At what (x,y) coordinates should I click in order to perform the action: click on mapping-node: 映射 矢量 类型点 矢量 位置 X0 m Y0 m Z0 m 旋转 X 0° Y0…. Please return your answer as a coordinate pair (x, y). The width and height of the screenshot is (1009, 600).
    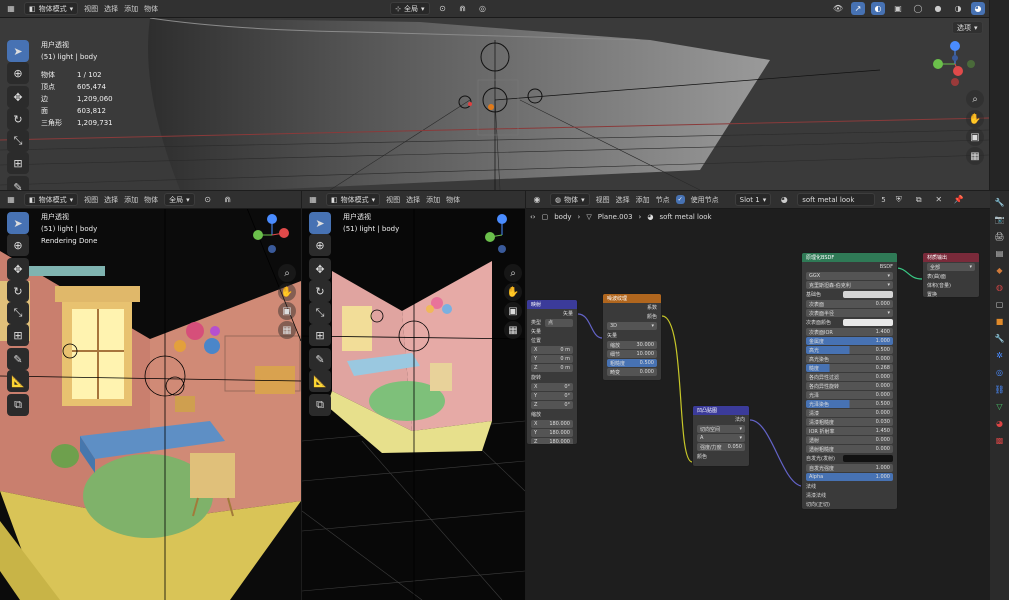
    Looking at the image, I should click on (552, 372).